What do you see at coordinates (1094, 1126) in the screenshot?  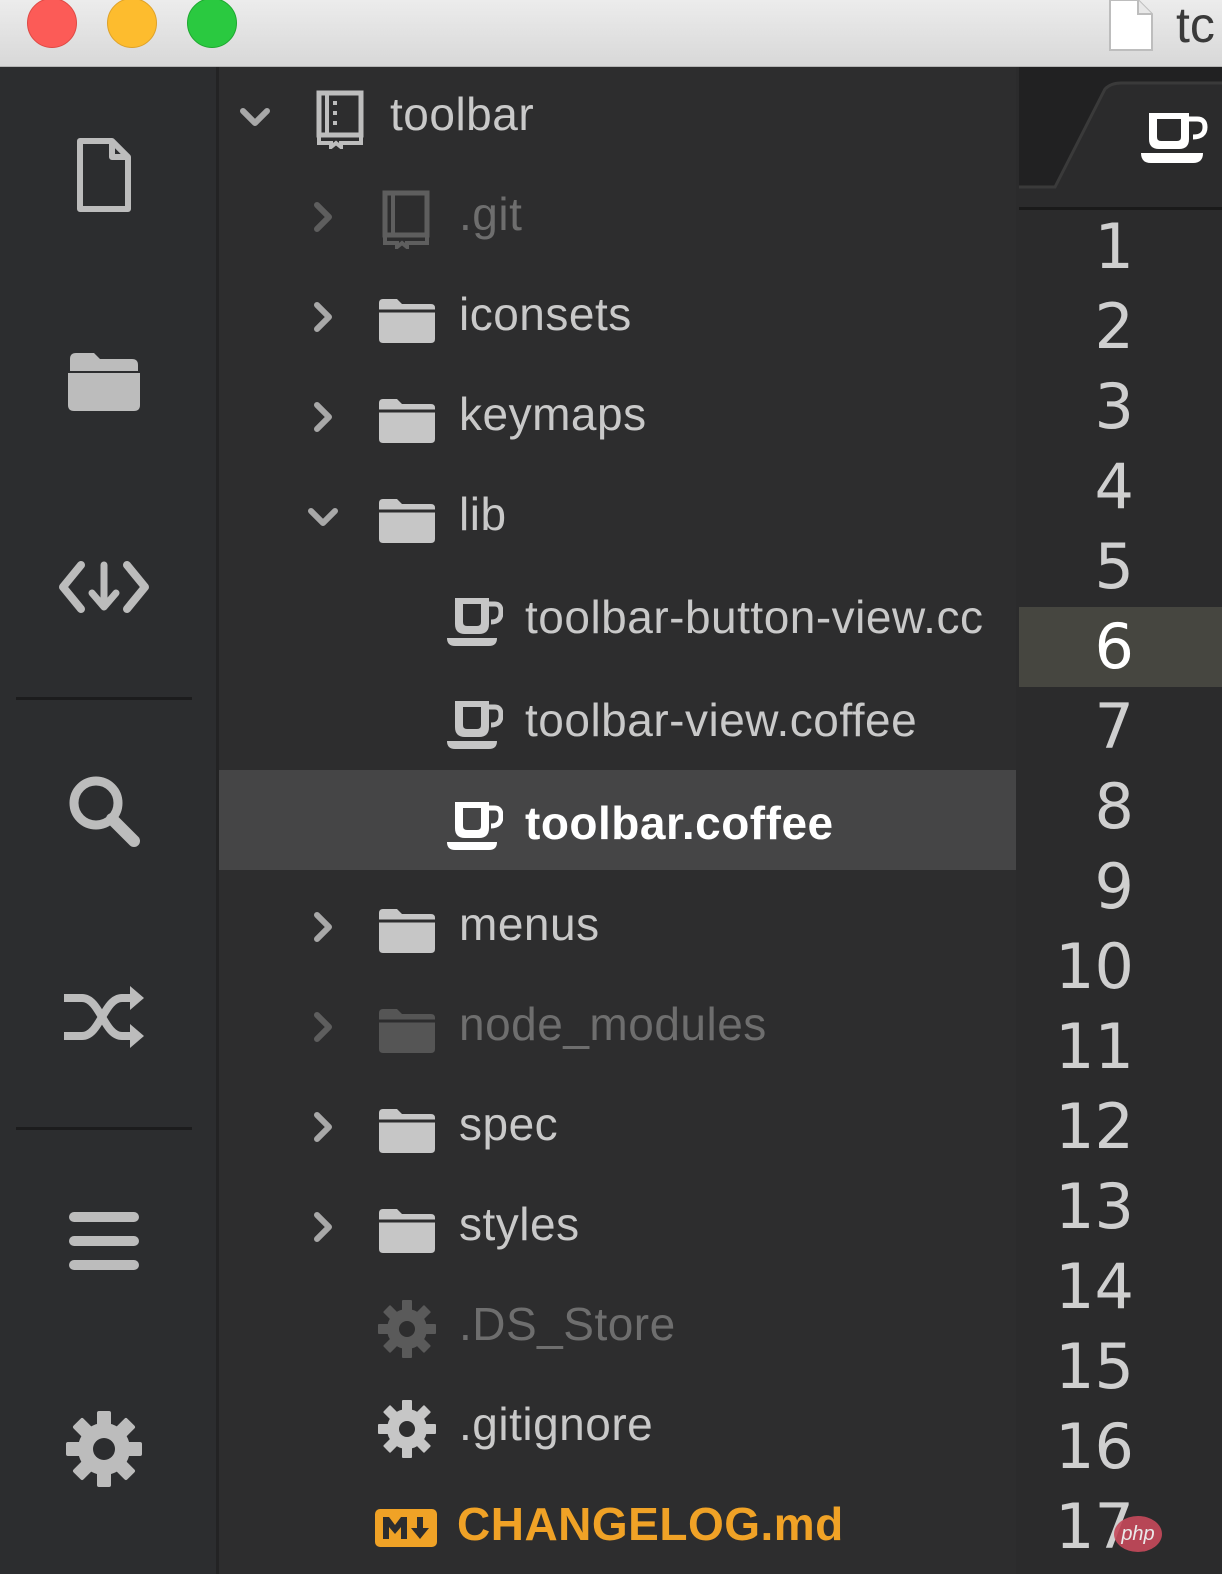 I see `line-number: 12` at bounding box center [1094, 1126].